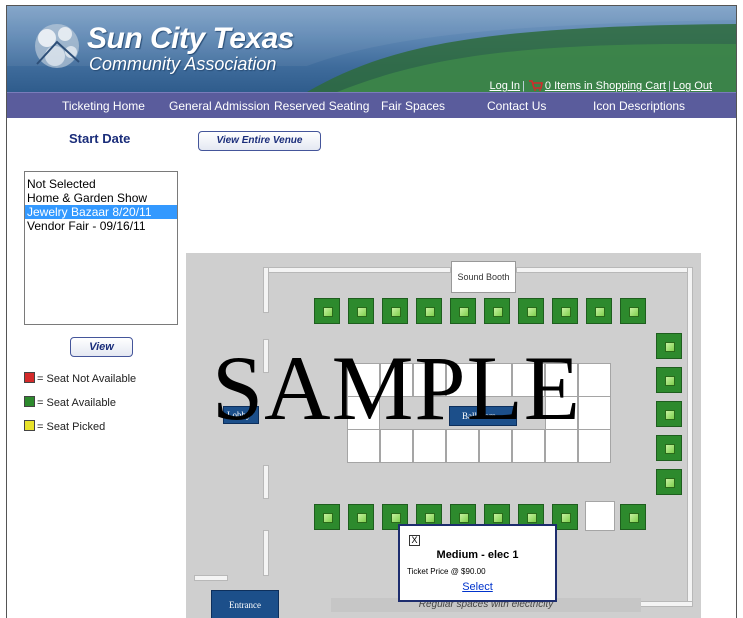 The width and height of the screenshot is (743, 618). Describe the element at coordinates (76, 403) in the screenshot. I see `legend-label: = Seat Available` at that location.